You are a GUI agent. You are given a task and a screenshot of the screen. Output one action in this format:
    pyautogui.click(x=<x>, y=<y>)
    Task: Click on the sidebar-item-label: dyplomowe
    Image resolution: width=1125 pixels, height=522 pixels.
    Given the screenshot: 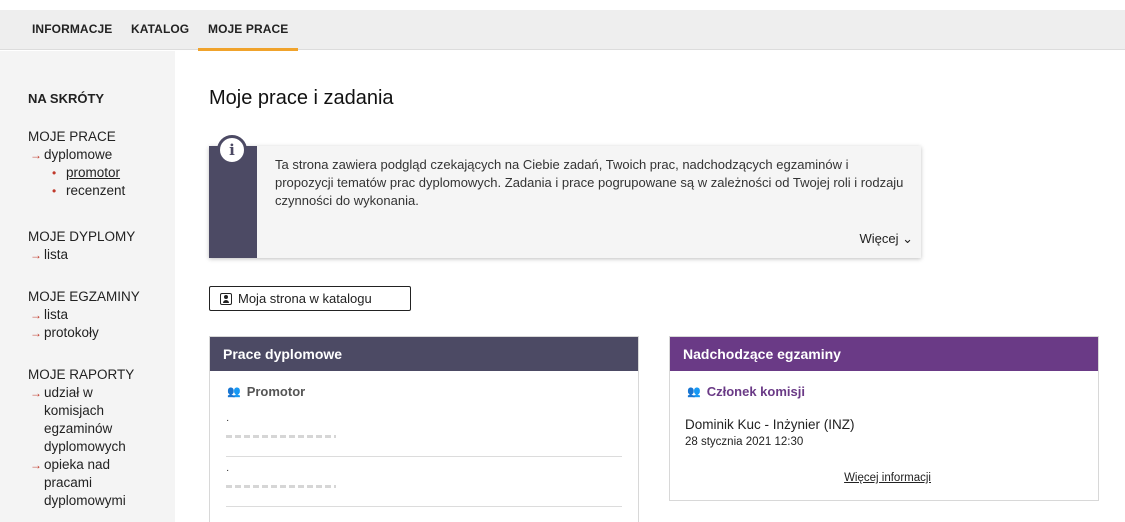 What is the action you would take?
    pyautogui.click(x=78, y=154)
    